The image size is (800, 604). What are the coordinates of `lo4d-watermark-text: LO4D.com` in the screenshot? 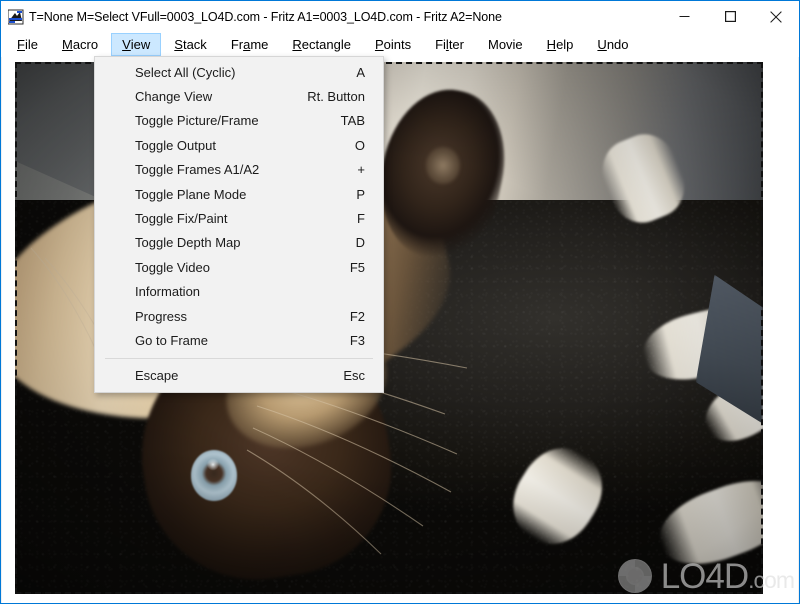 It's located at (727, 576).